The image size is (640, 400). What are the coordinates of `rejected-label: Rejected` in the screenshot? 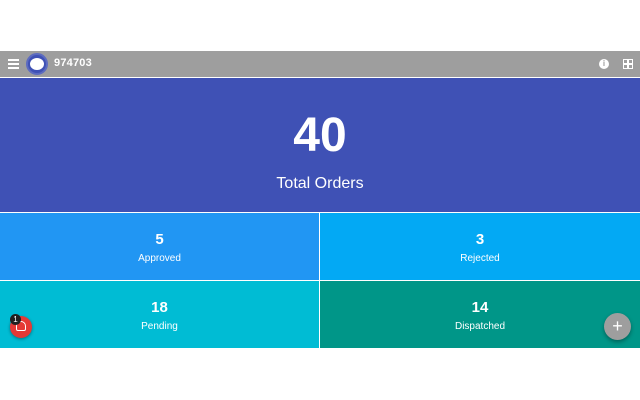 It's located at (480, 258).